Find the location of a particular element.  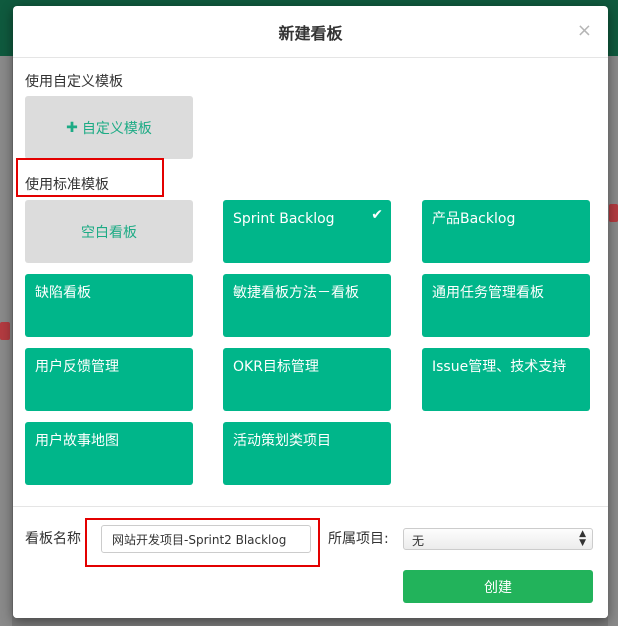

select-arrows-icon: ▲ ▼ is located at coordinates (582, 538).